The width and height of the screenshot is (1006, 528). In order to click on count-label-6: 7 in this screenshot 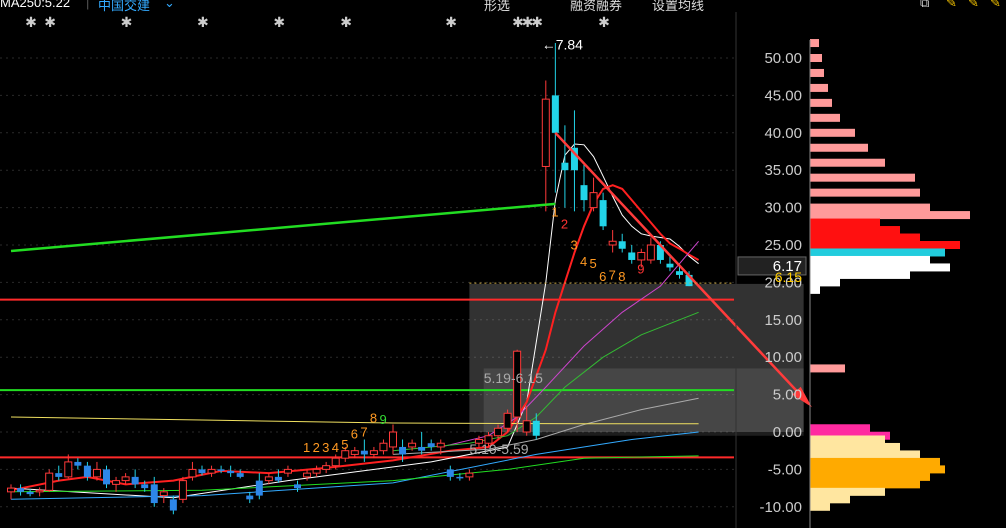, I will do `click(363, 431)`.